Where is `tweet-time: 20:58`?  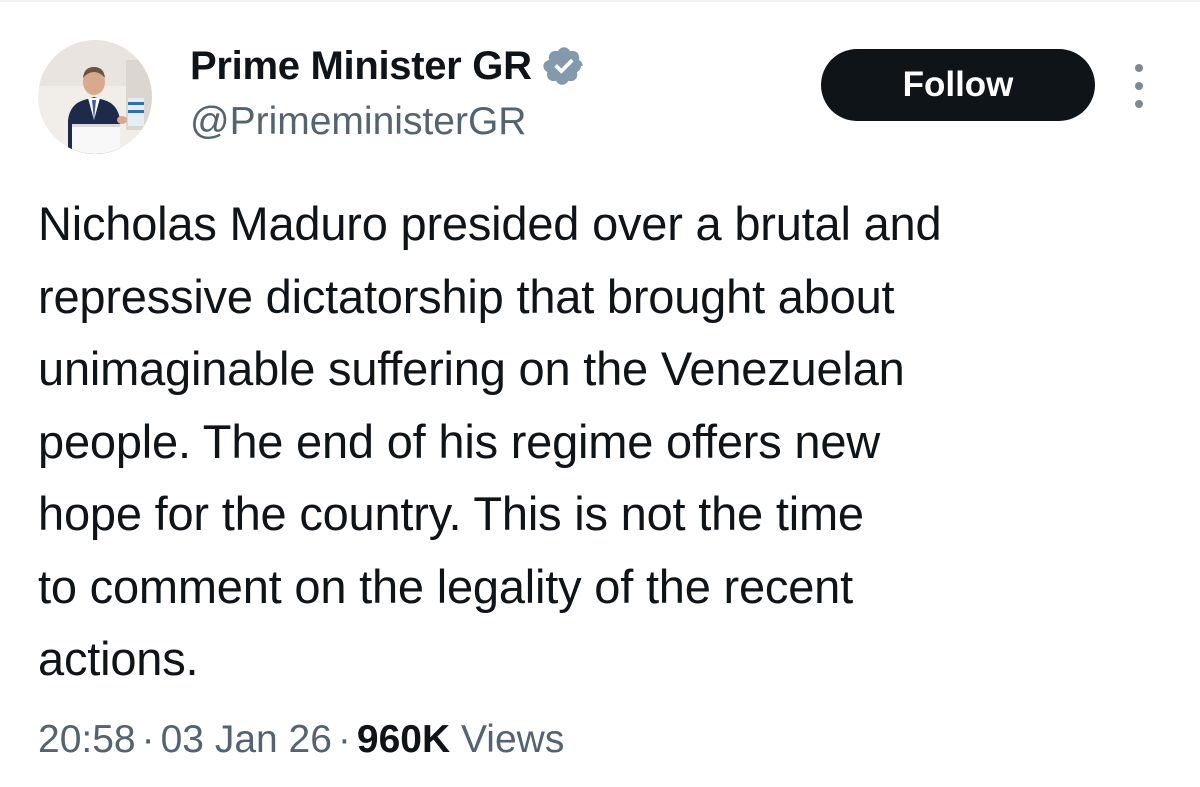
tweet-time: 20:58 is located at coordinates (87, 739).